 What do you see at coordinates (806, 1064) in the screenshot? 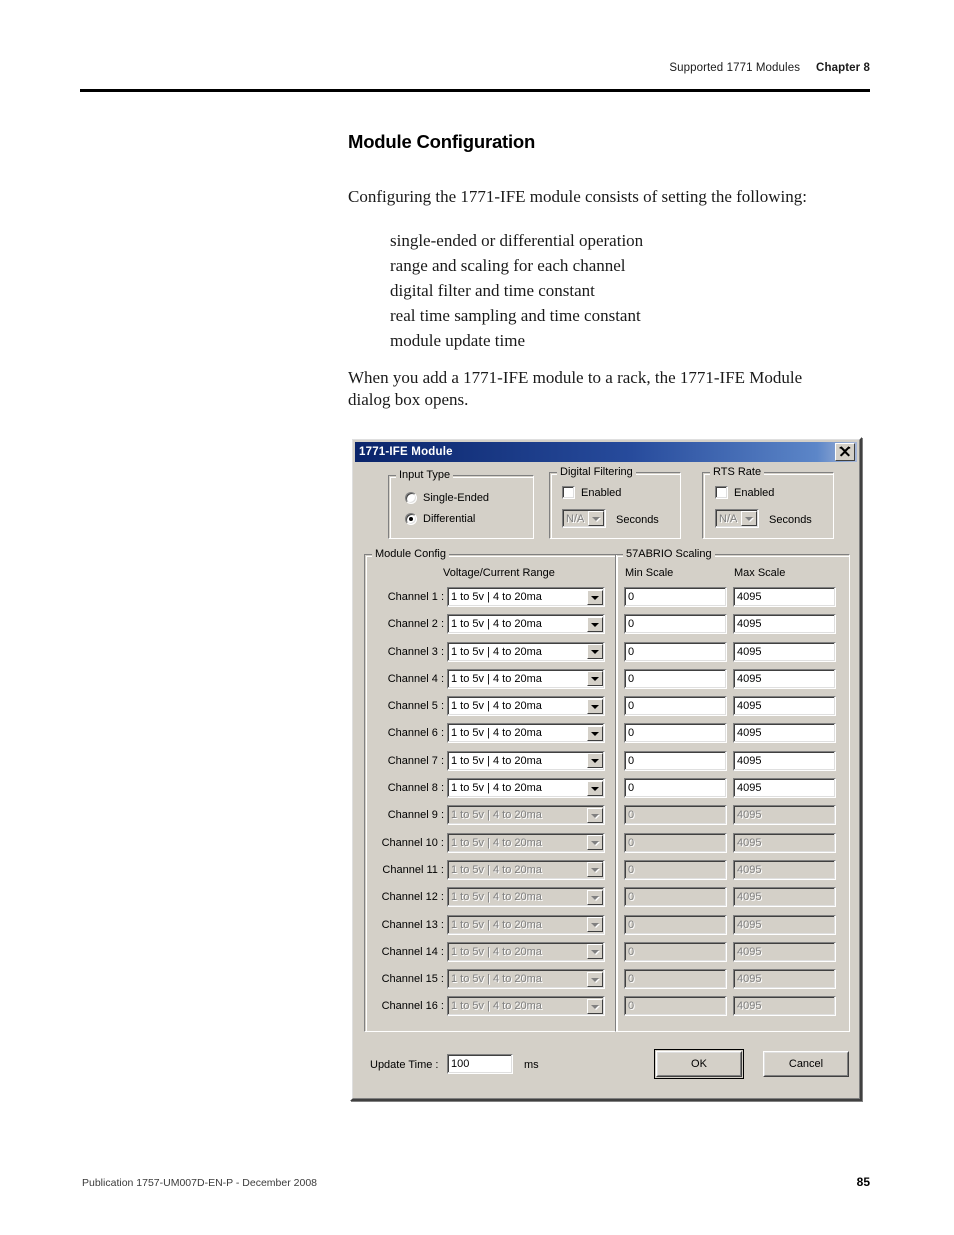
I see `cancel-button: Cancel` at bounding box center [806, 1064].